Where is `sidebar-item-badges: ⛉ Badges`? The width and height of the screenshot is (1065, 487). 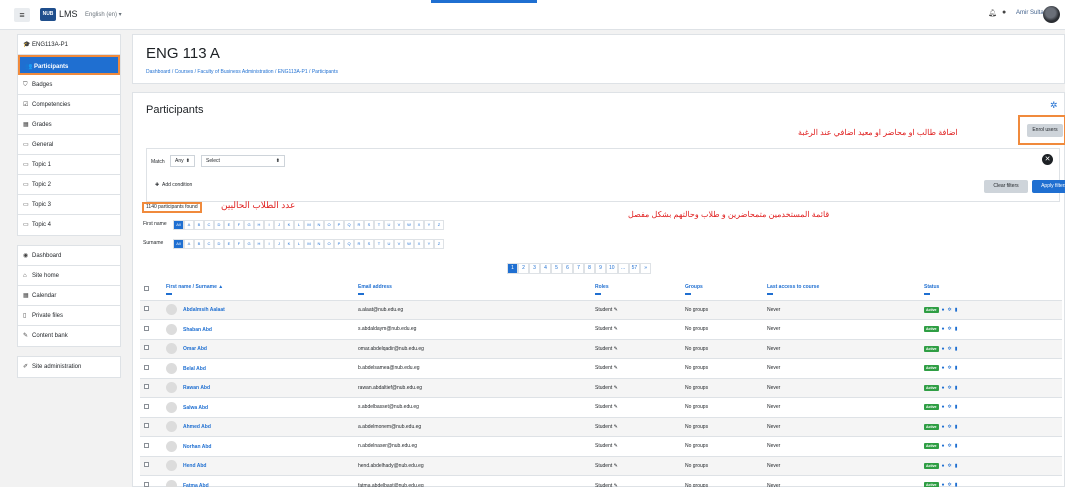 sidebar-item-badges: ⛉ Badges is located at coordinates (69, 85).